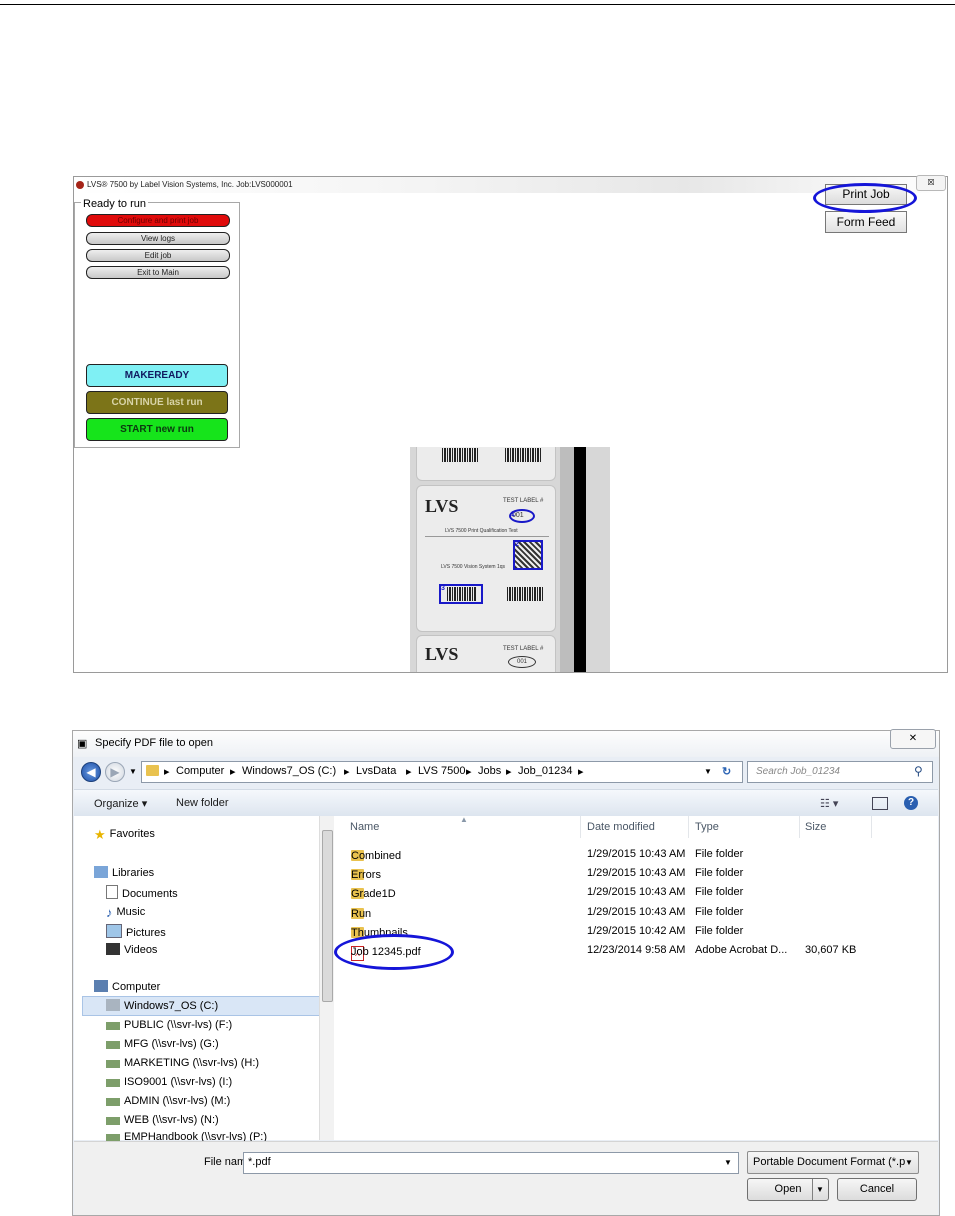  I want to click on back-button: ◀, so click(91, 772).